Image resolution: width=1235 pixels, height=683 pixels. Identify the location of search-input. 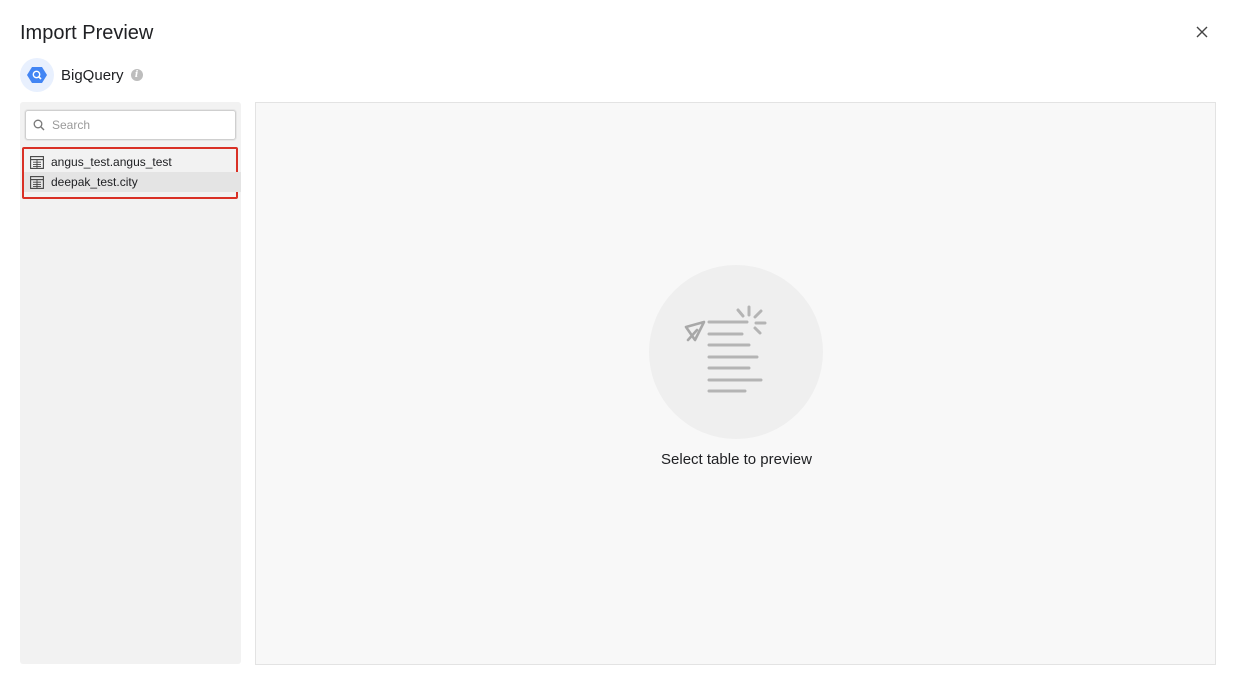
(137, 125).